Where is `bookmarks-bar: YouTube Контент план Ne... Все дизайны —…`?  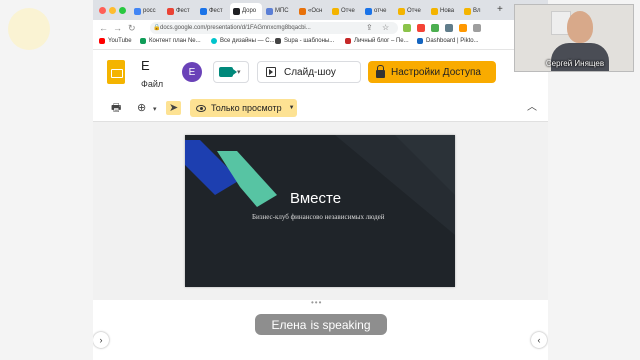 bookmarks-bar: YouTube Контент план Ne... Все дизайны —… is located at coordinates (320, 43).